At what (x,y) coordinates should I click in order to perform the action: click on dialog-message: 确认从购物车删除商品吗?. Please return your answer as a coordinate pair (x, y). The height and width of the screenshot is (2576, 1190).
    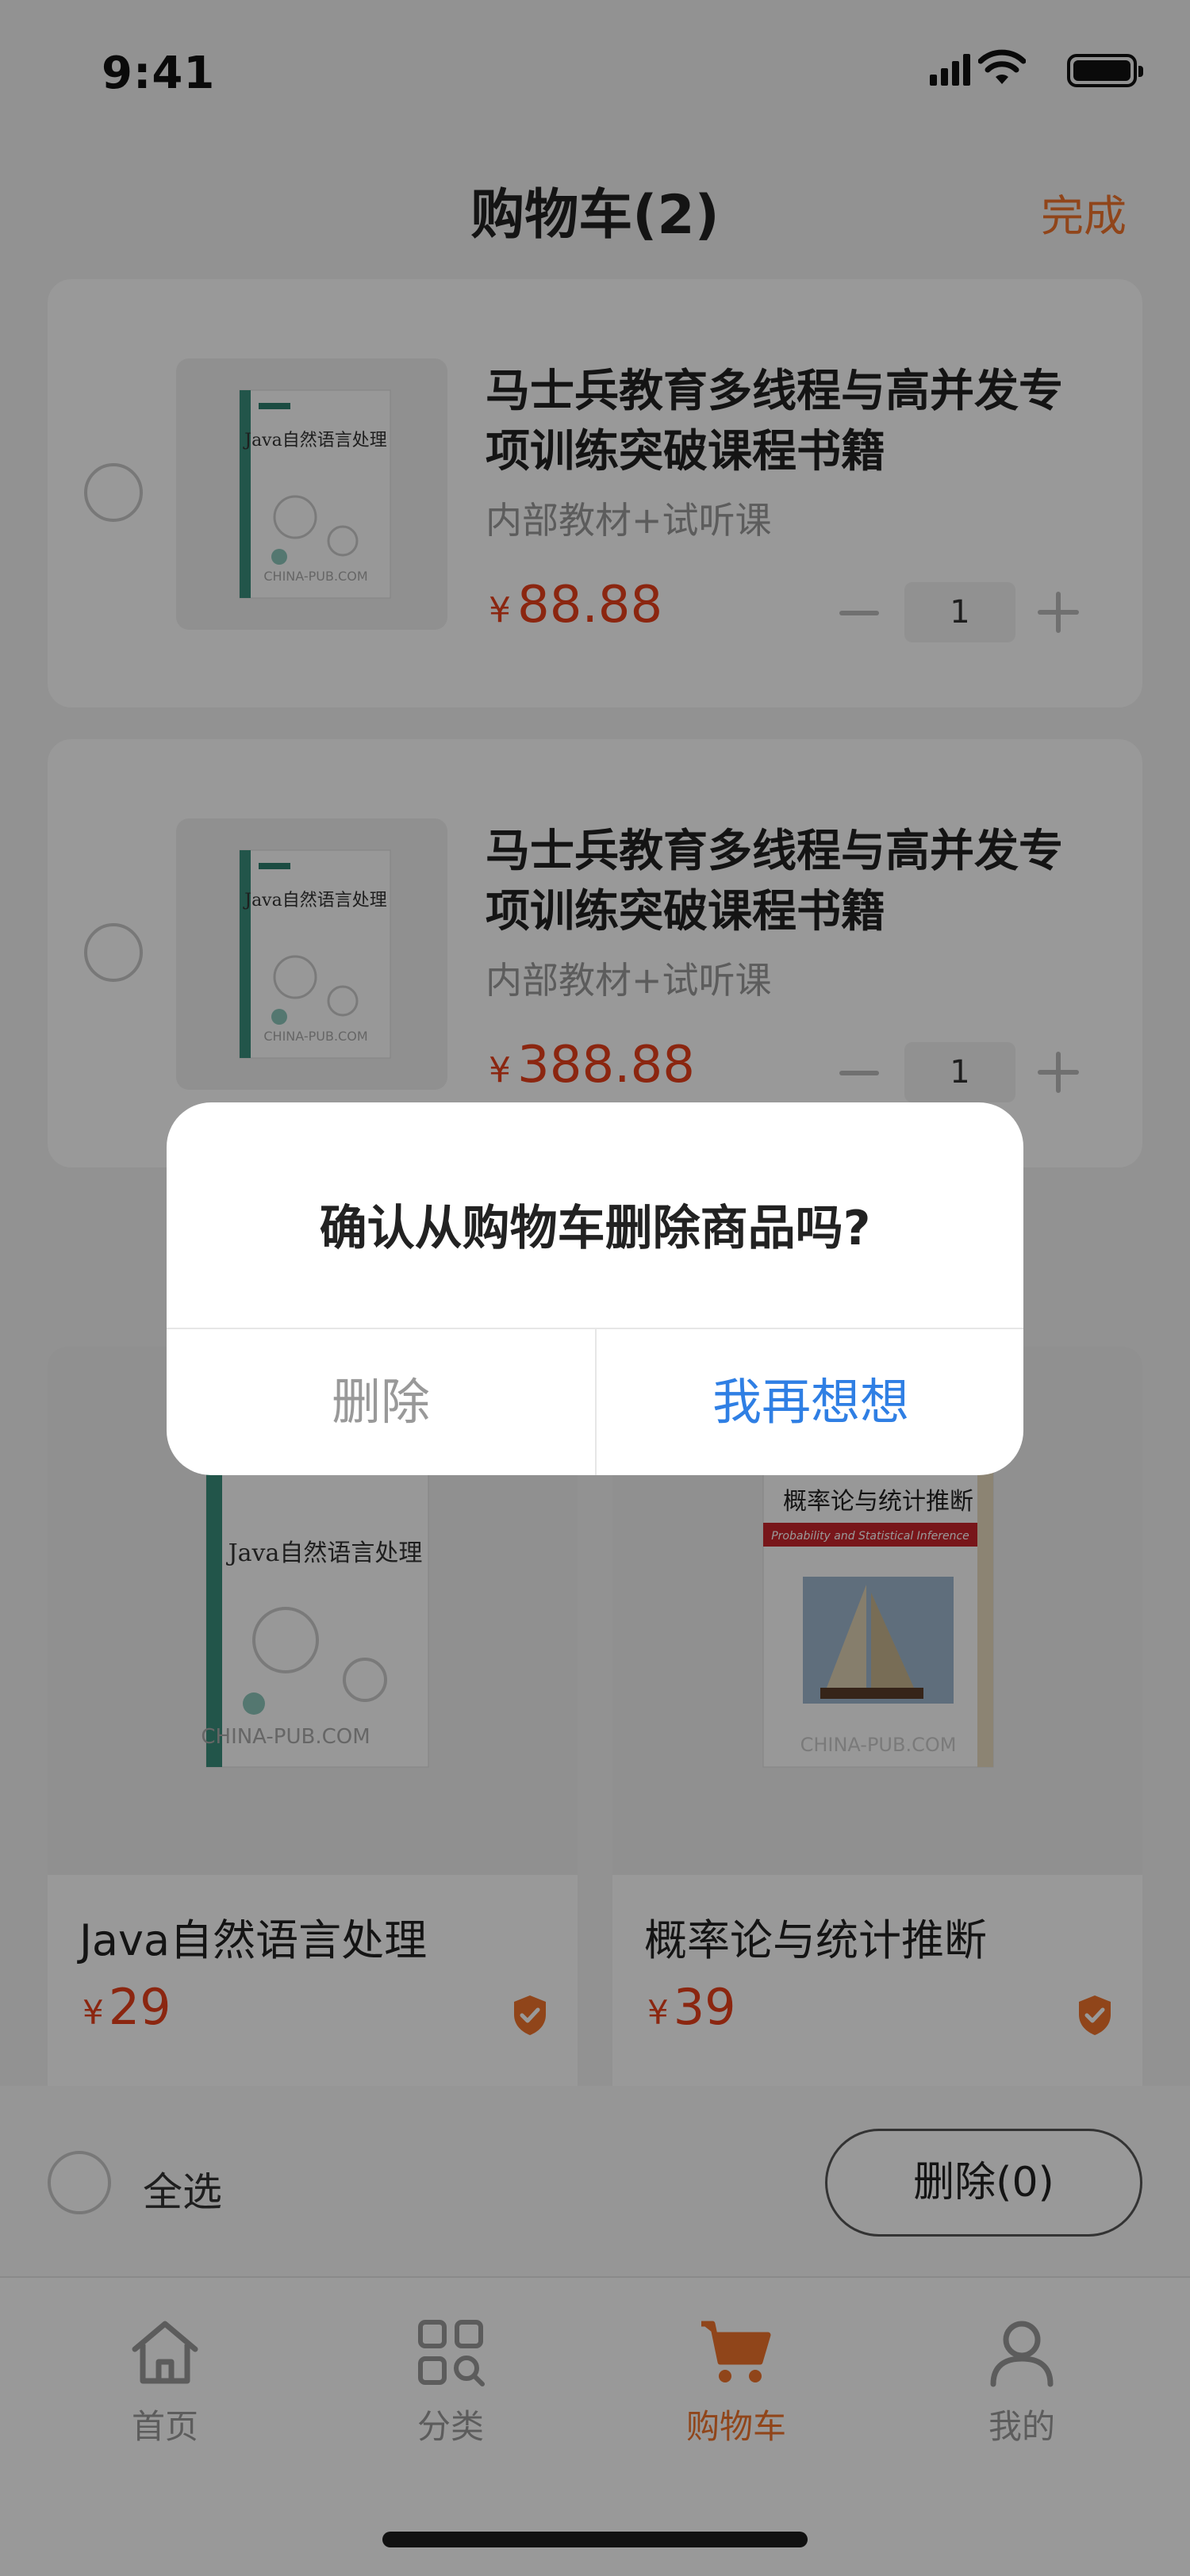
    Looking at the image, I should click on (595, 1228).